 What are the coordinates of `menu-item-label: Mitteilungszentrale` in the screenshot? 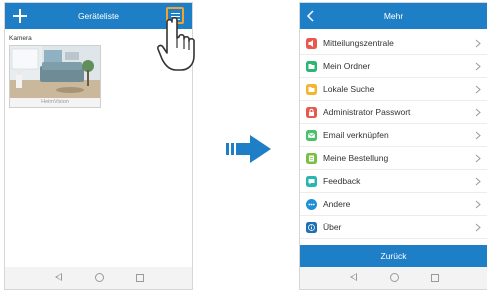 It's located at (358, 43).